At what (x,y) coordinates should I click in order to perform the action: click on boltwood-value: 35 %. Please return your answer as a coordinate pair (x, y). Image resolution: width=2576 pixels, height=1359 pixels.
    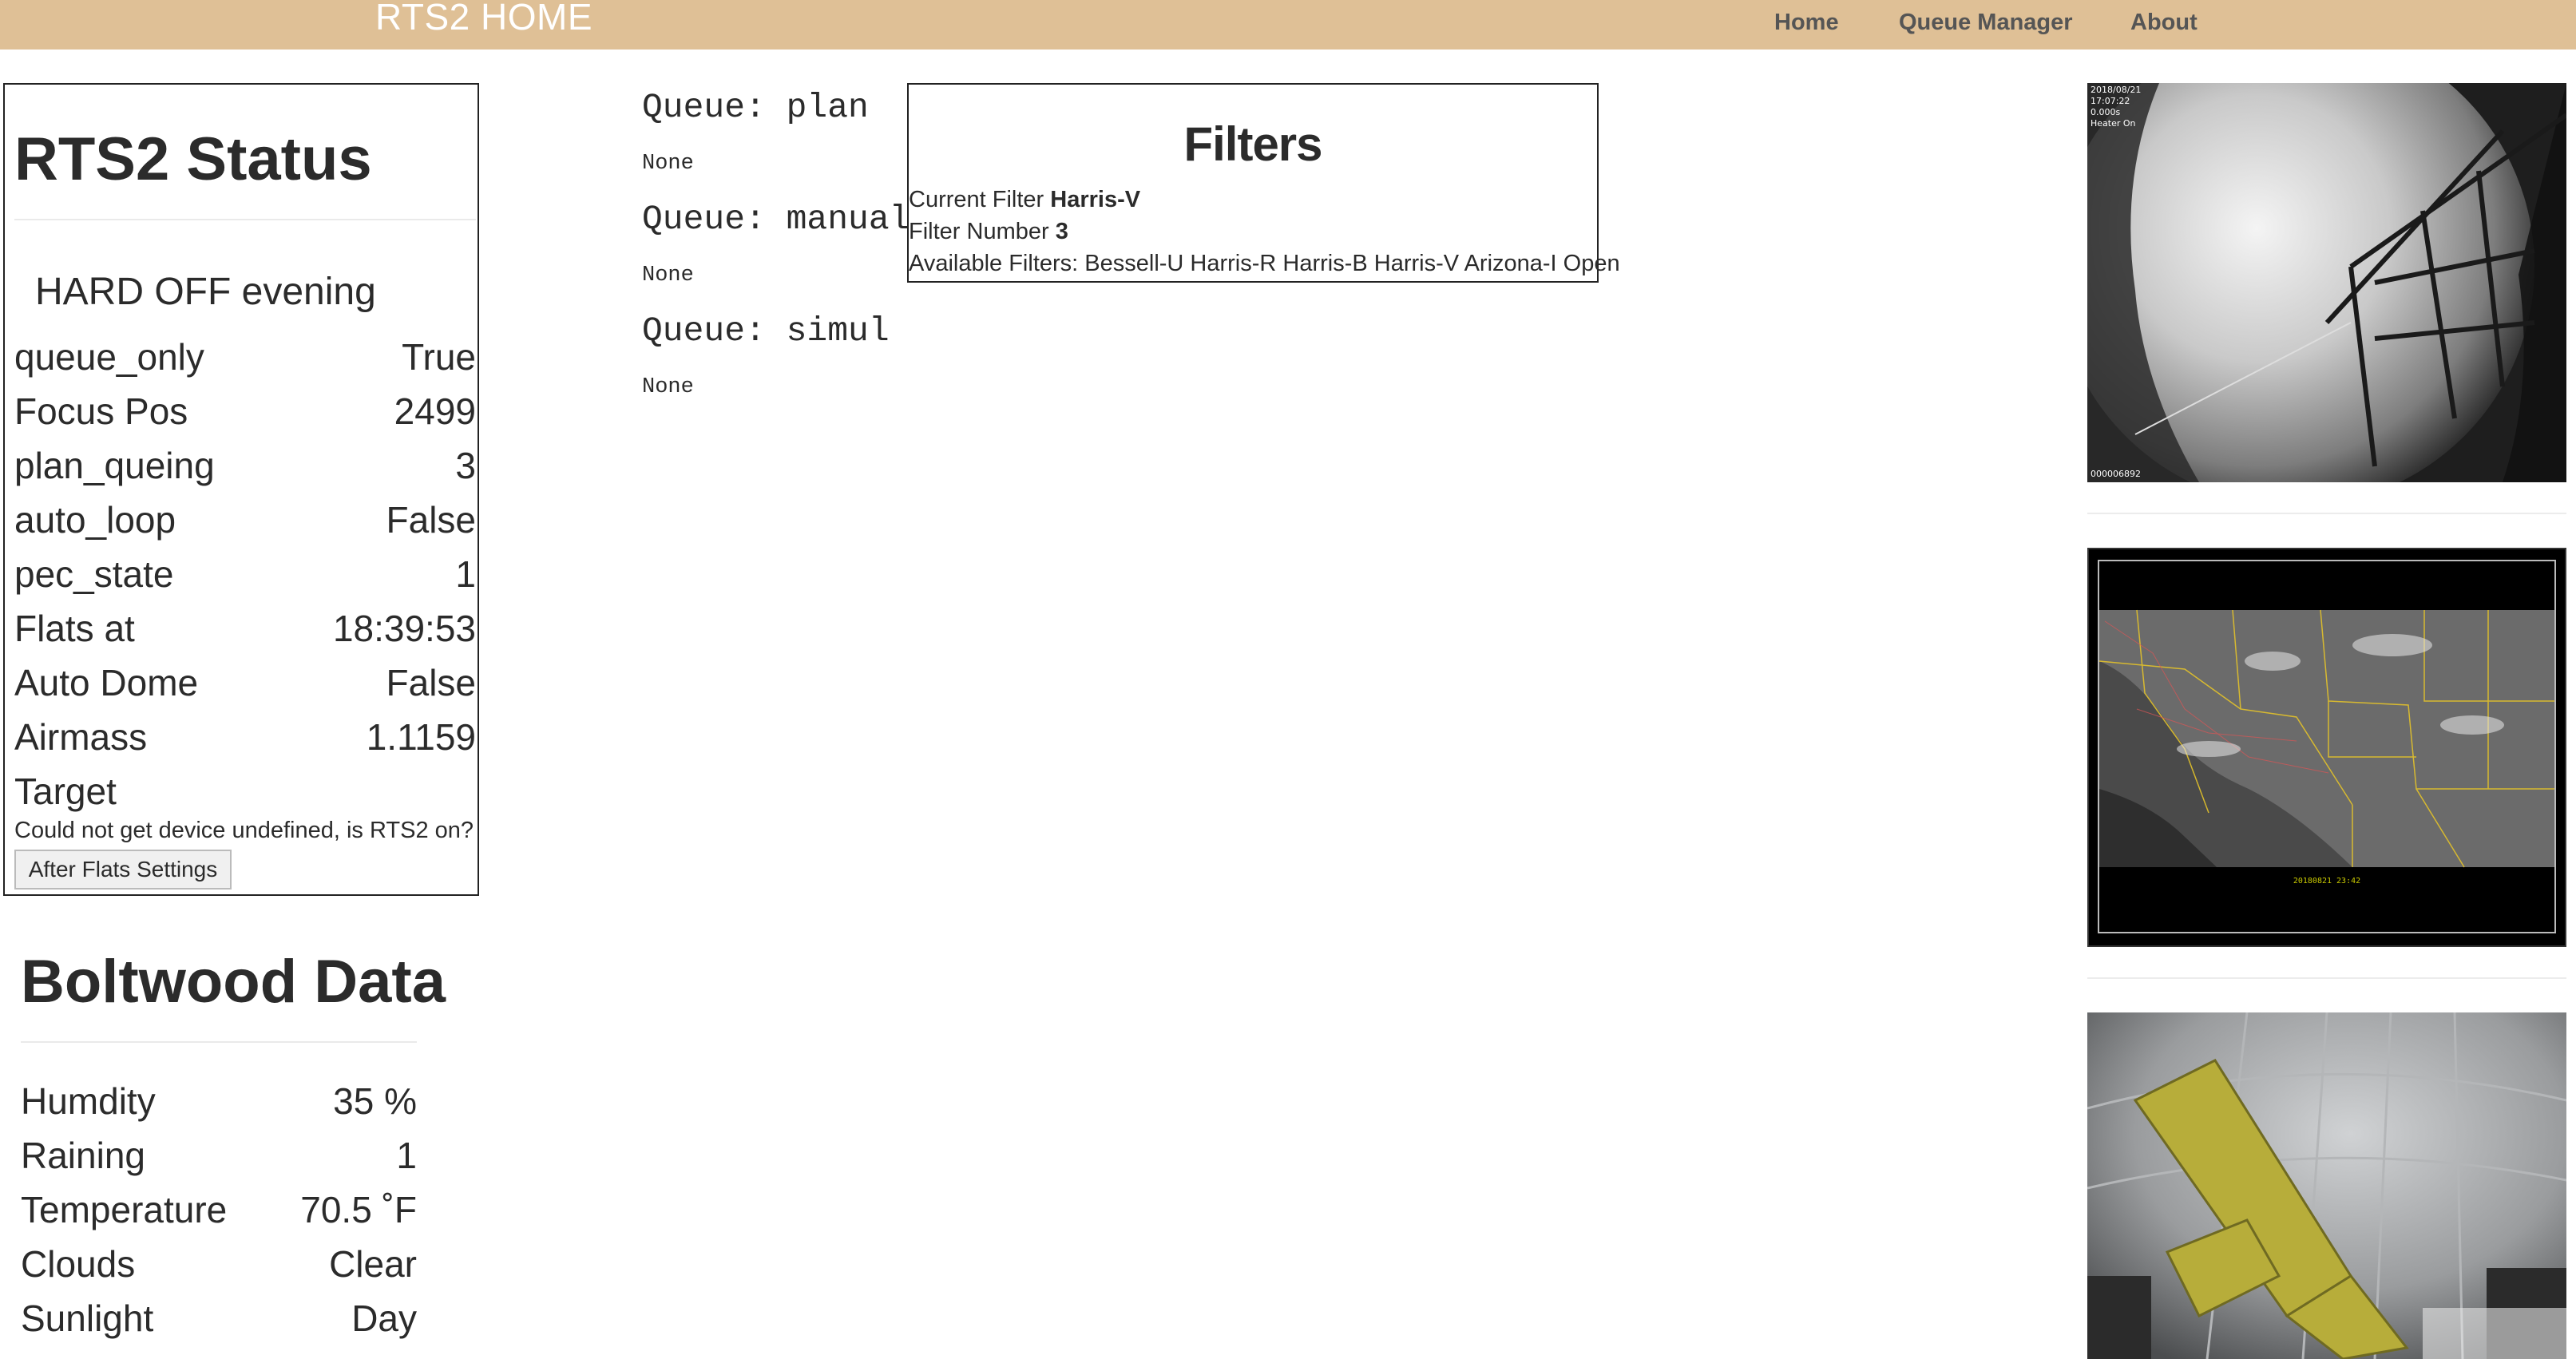
    Looking at the image, I should click on (375, 1101).